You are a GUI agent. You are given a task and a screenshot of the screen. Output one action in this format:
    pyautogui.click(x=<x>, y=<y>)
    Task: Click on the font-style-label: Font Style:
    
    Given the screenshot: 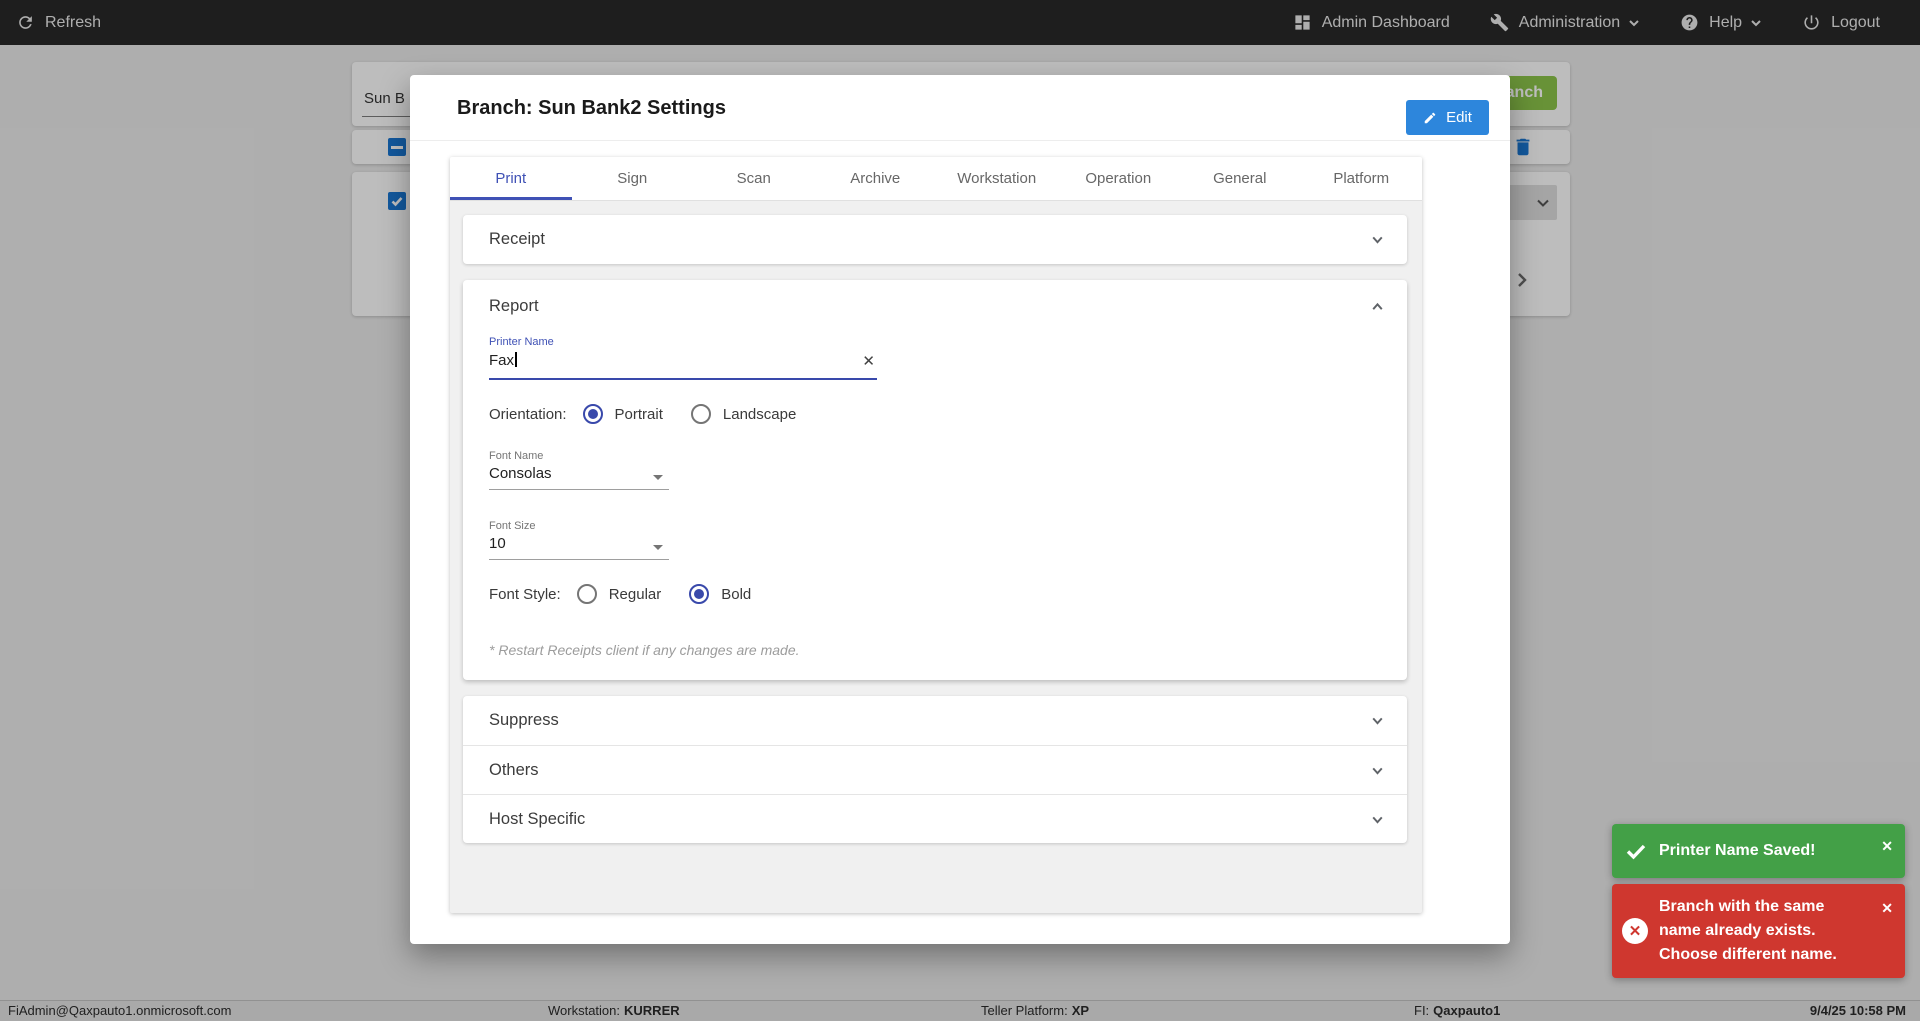 What is the action you would take?
    pyautogui.click(x=525, y=594)
    